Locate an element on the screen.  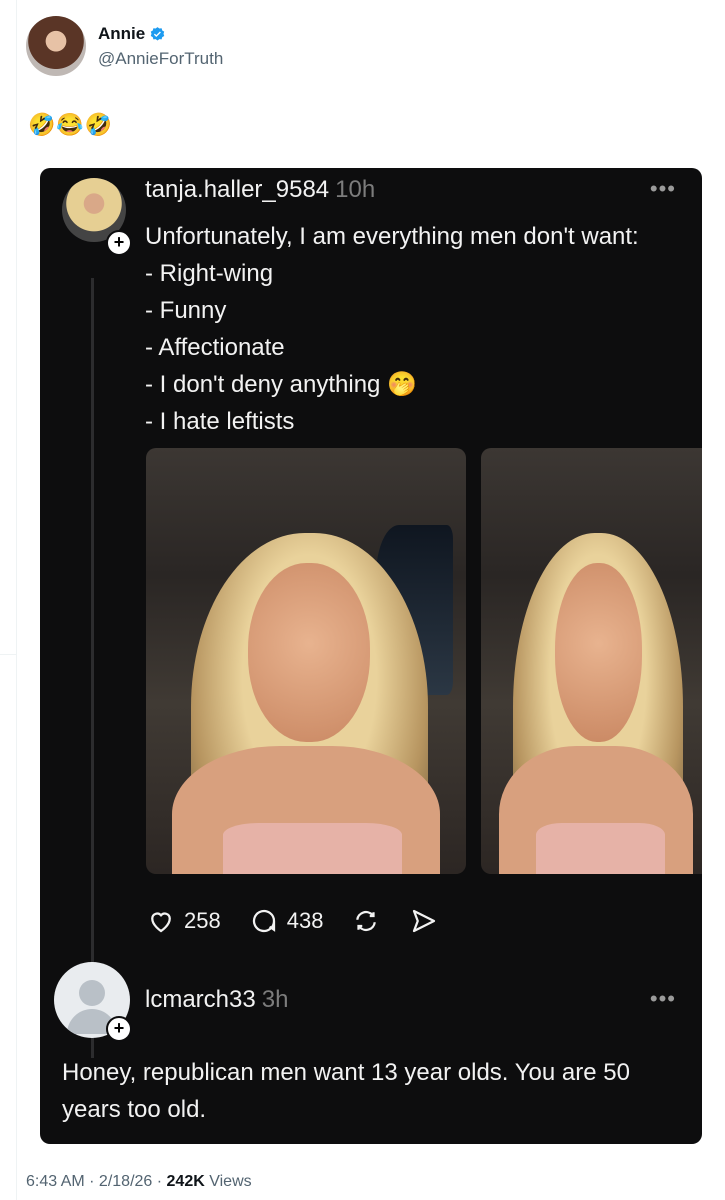
like-action: 258 is located at coordinates (183, 921).